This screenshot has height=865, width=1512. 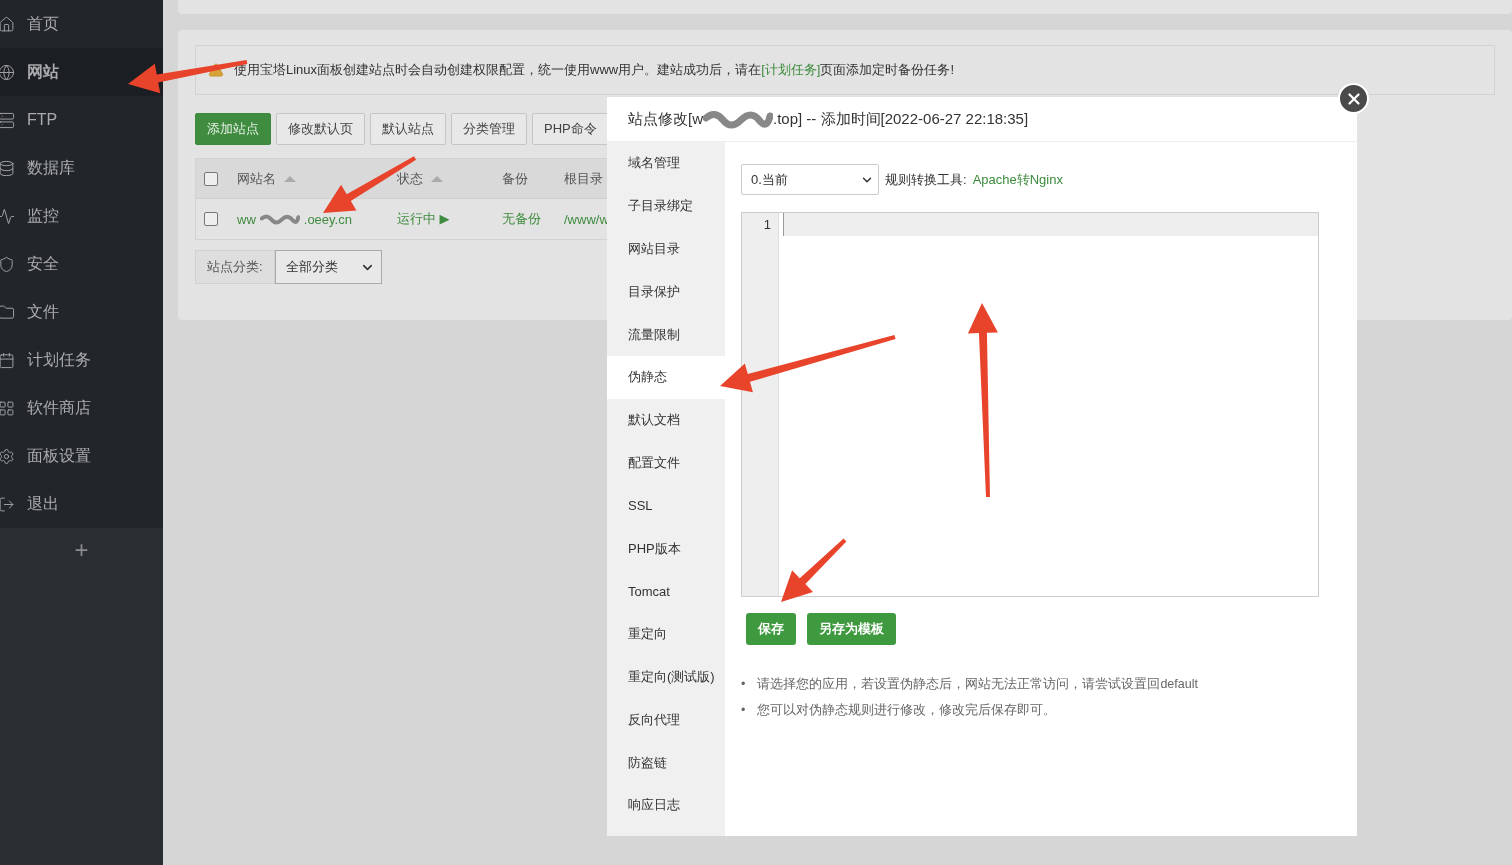 What do you see at coordinates (771, 629) in the screenshot?
I see `save-button: 保存` at bounding box center [771, 629].